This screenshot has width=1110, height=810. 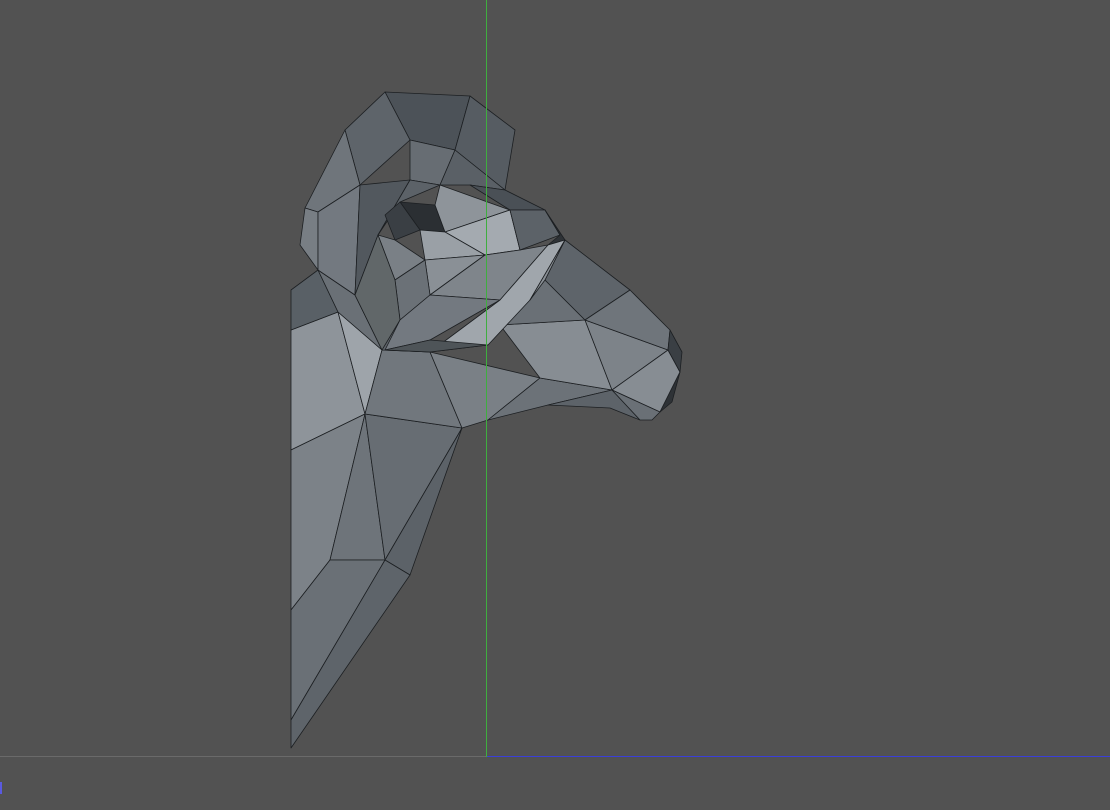 What do you see at coordinates (2, 788) in the screenshot?
I see `axis-gizmo-icon` at bounding box center [2, 788].